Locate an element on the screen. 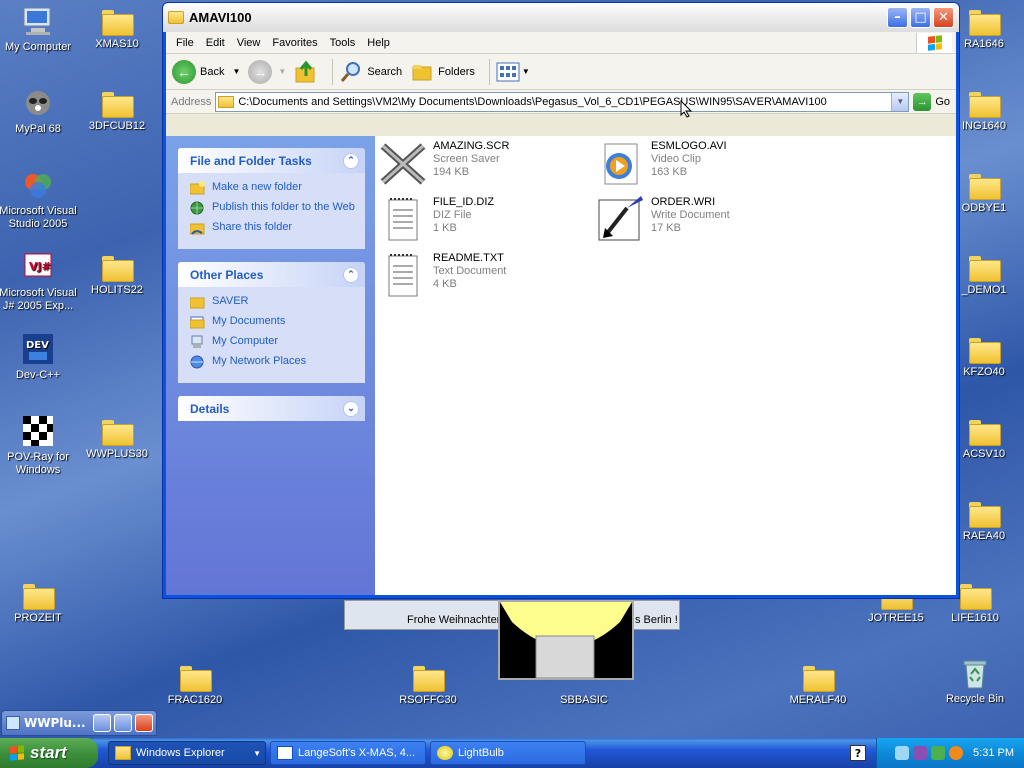 The width and height of the screenshot is (1024, 768). desktop-icon-povray: POV-Ray for Windows is located at coordinates (39, 445).